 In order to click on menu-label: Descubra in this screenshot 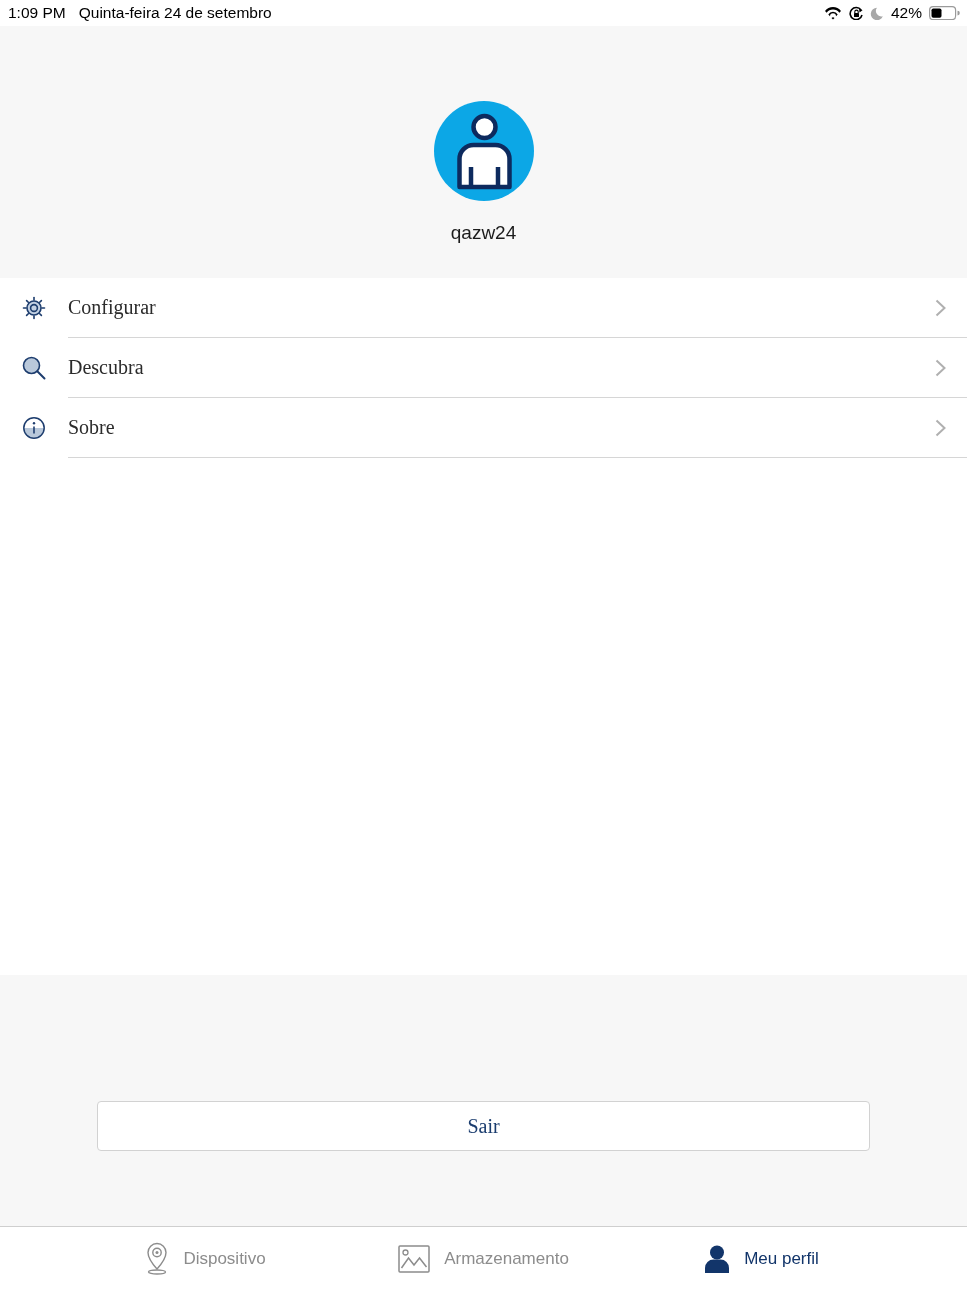, I will do `click(106, 367)`.